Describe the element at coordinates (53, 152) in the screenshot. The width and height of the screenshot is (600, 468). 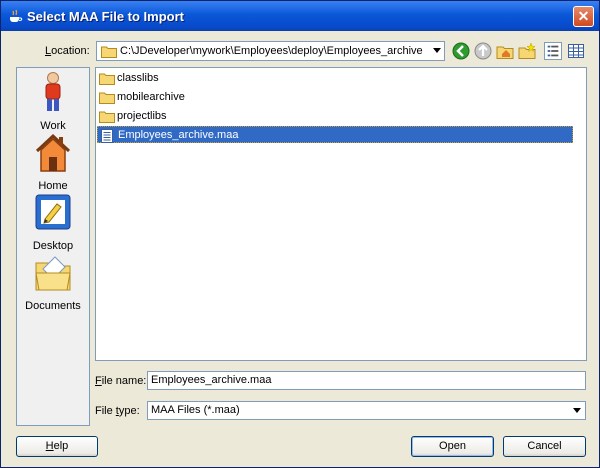
I see `home-icon` at that location.